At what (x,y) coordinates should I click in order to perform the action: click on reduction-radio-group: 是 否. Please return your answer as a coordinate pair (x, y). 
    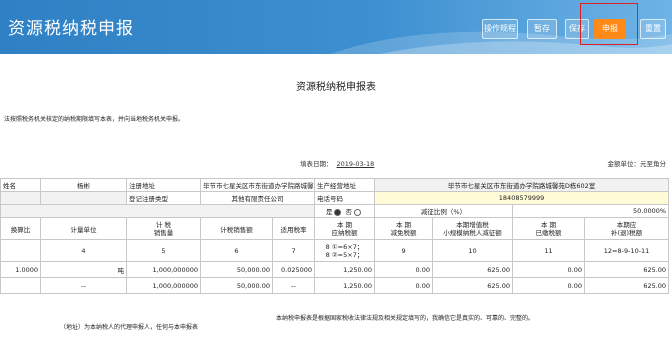
    Looking at the image, I should click on (345, 211).